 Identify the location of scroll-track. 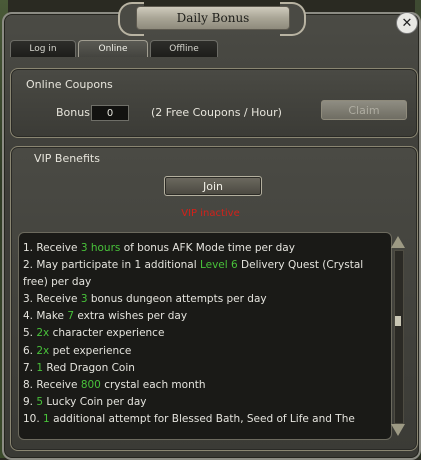
(399, 337).